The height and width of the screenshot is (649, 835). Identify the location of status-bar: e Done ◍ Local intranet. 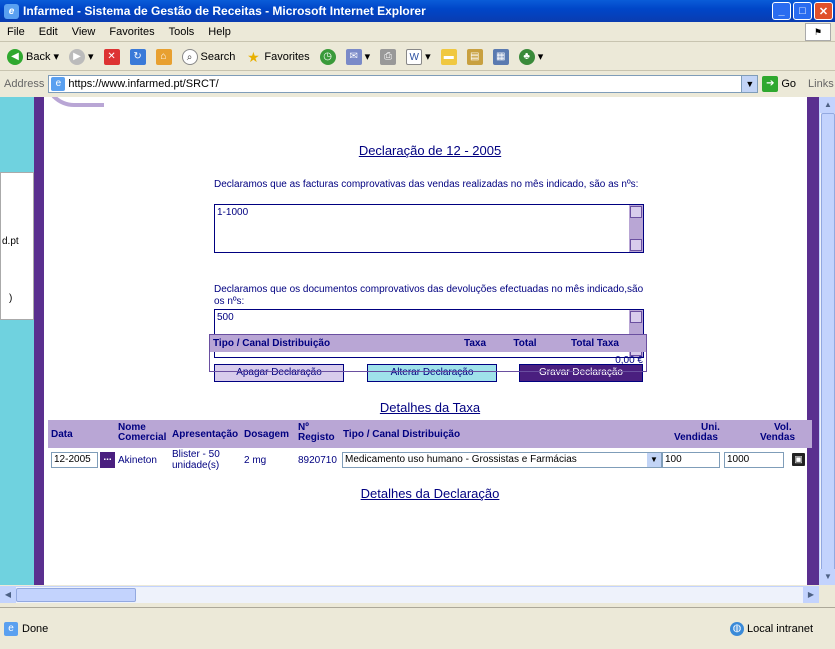
(417, 628).